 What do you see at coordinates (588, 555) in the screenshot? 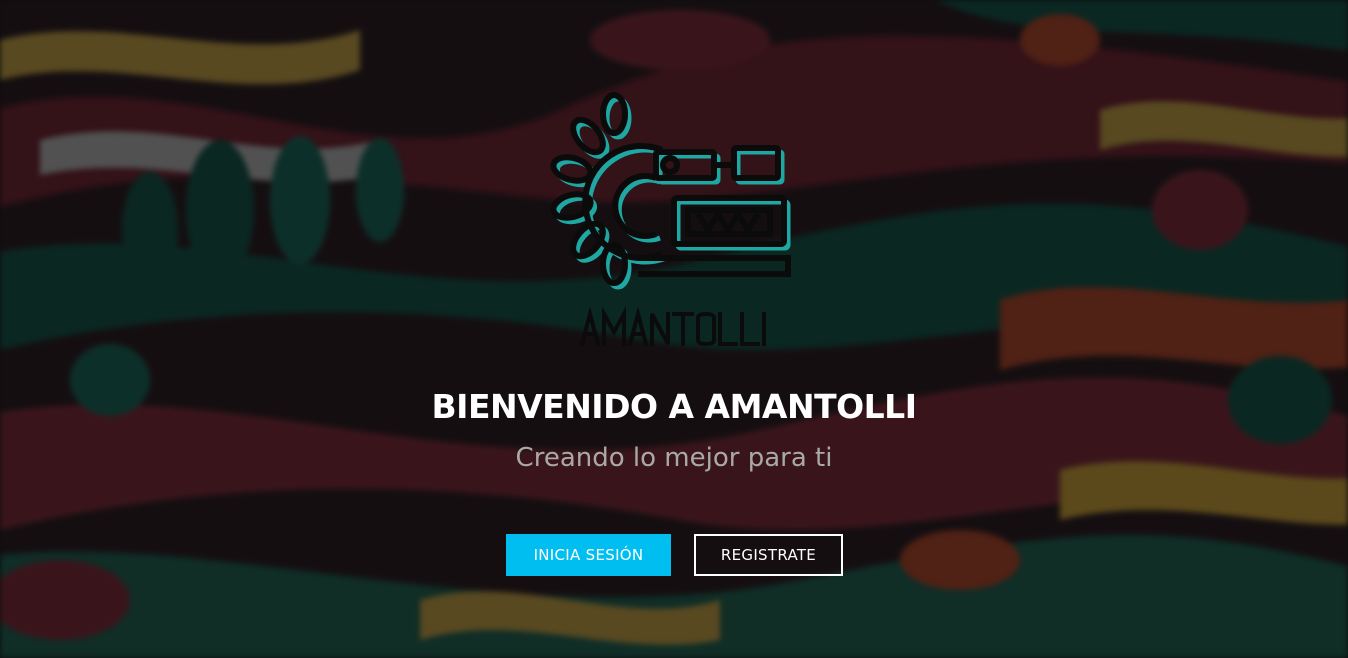
I see `login-button: INICIA SESIÓN` at bounding box center [588, 555].